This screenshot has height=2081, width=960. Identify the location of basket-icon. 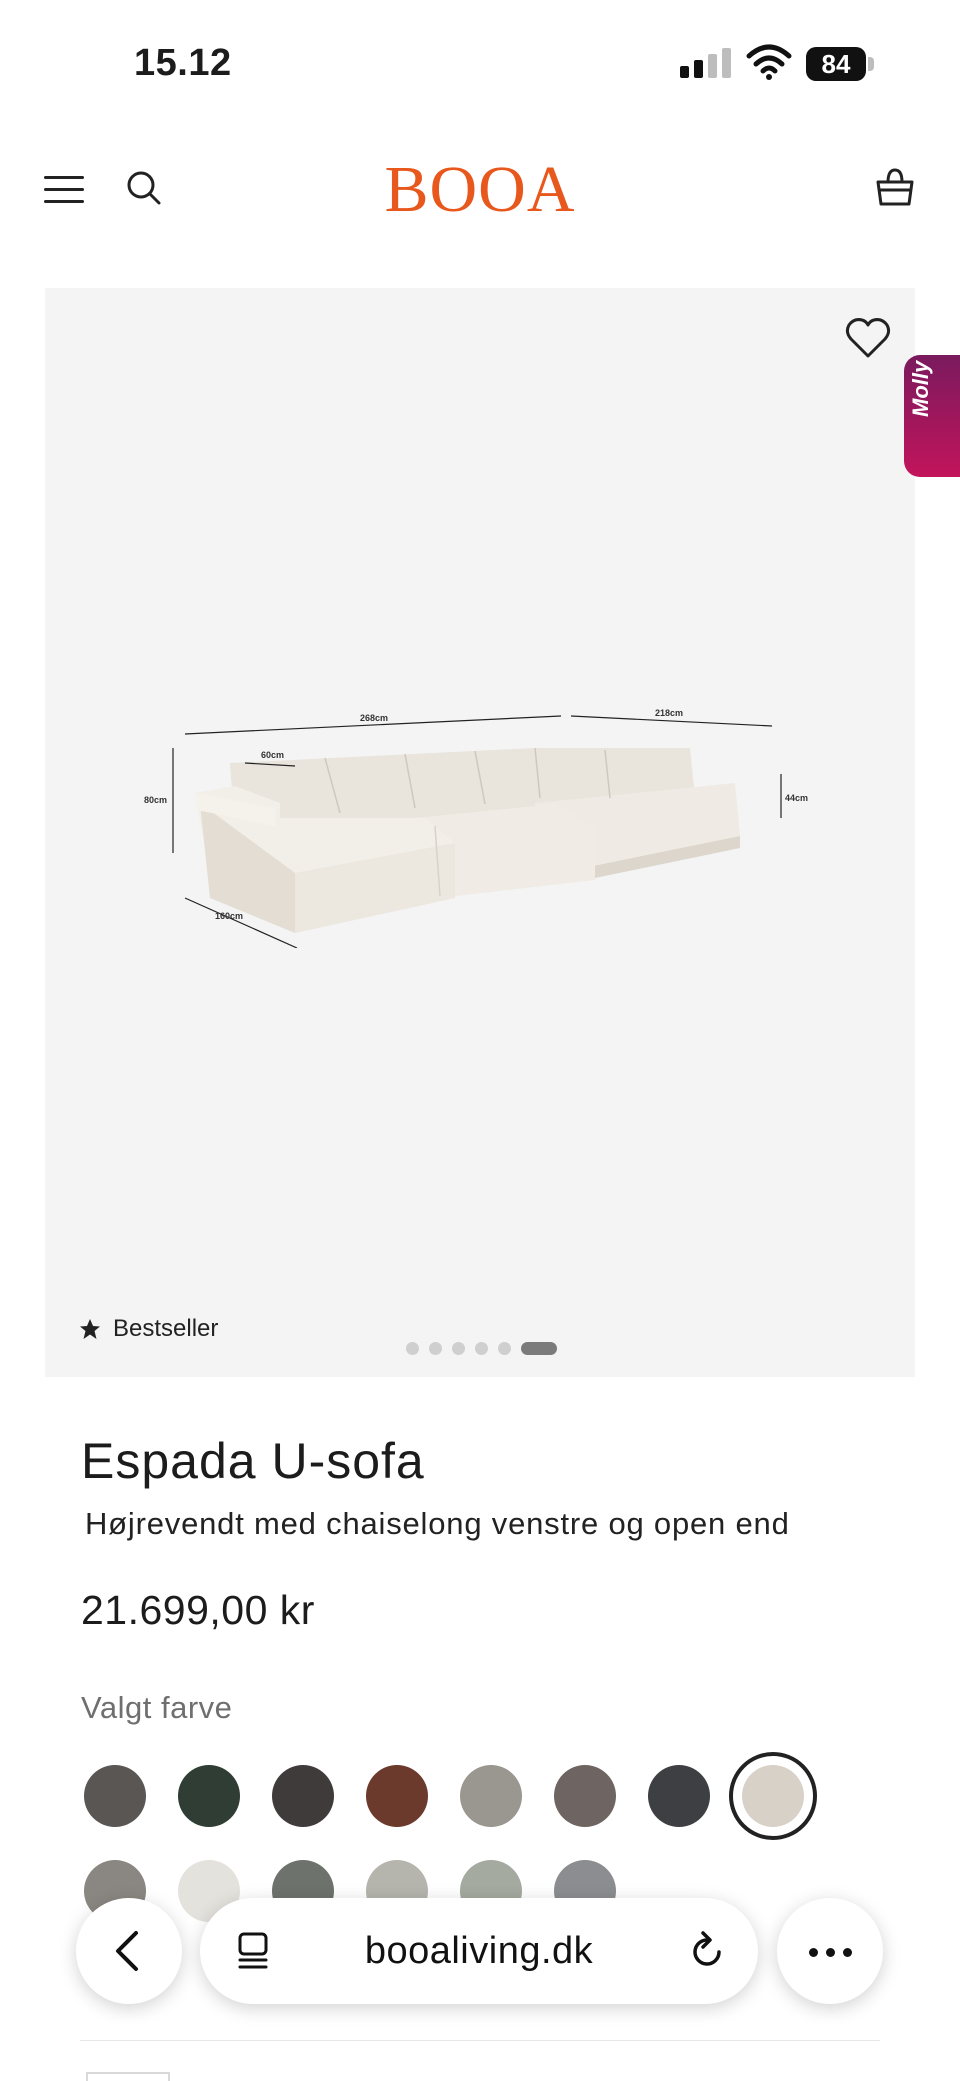
(895, 187).